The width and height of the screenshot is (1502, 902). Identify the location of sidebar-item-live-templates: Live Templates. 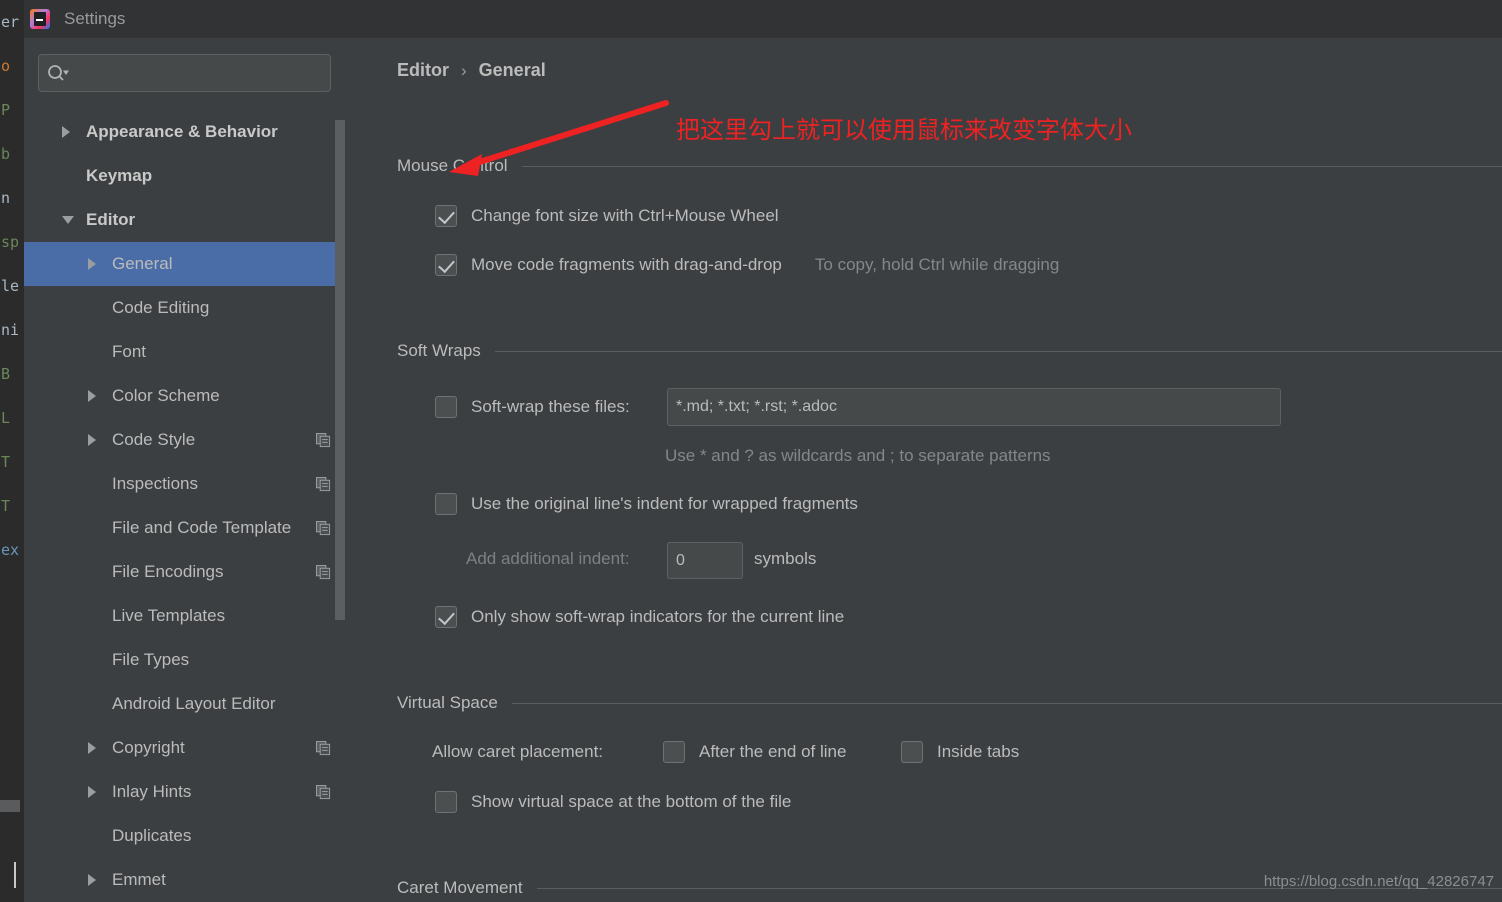
(184, 616).